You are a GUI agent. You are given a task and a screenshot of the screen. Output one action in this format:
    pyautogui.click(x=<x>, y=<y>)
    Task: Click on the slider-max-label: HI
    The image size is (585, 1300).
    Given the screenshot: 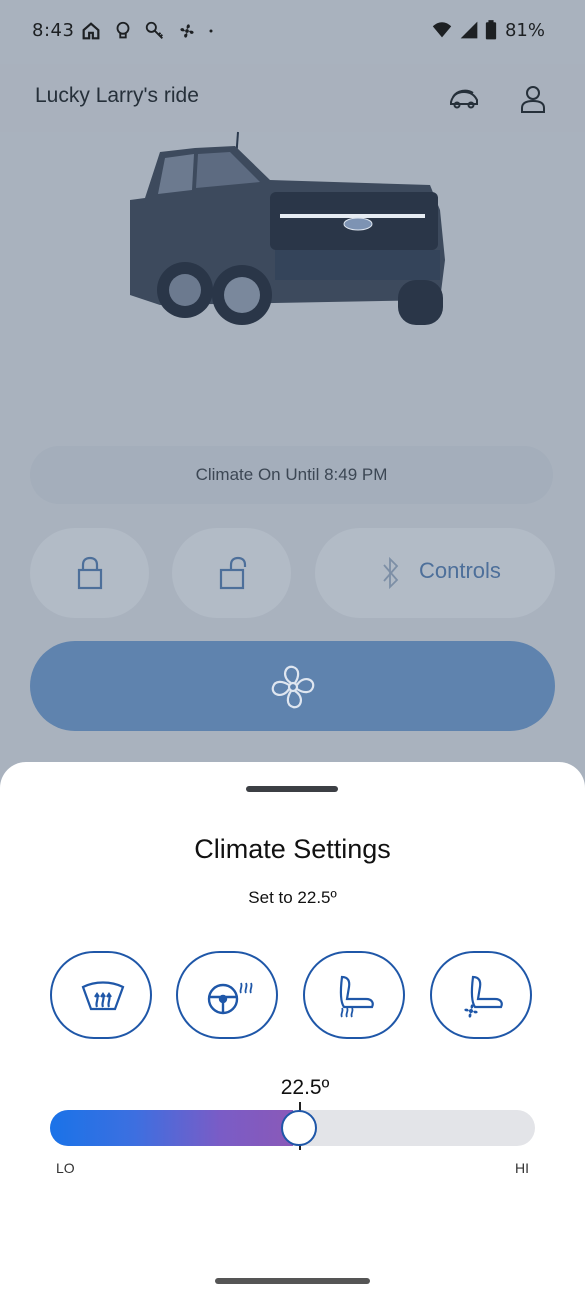 What is the action you would take?
    pyautogui.click(x=522, y=1168)
    